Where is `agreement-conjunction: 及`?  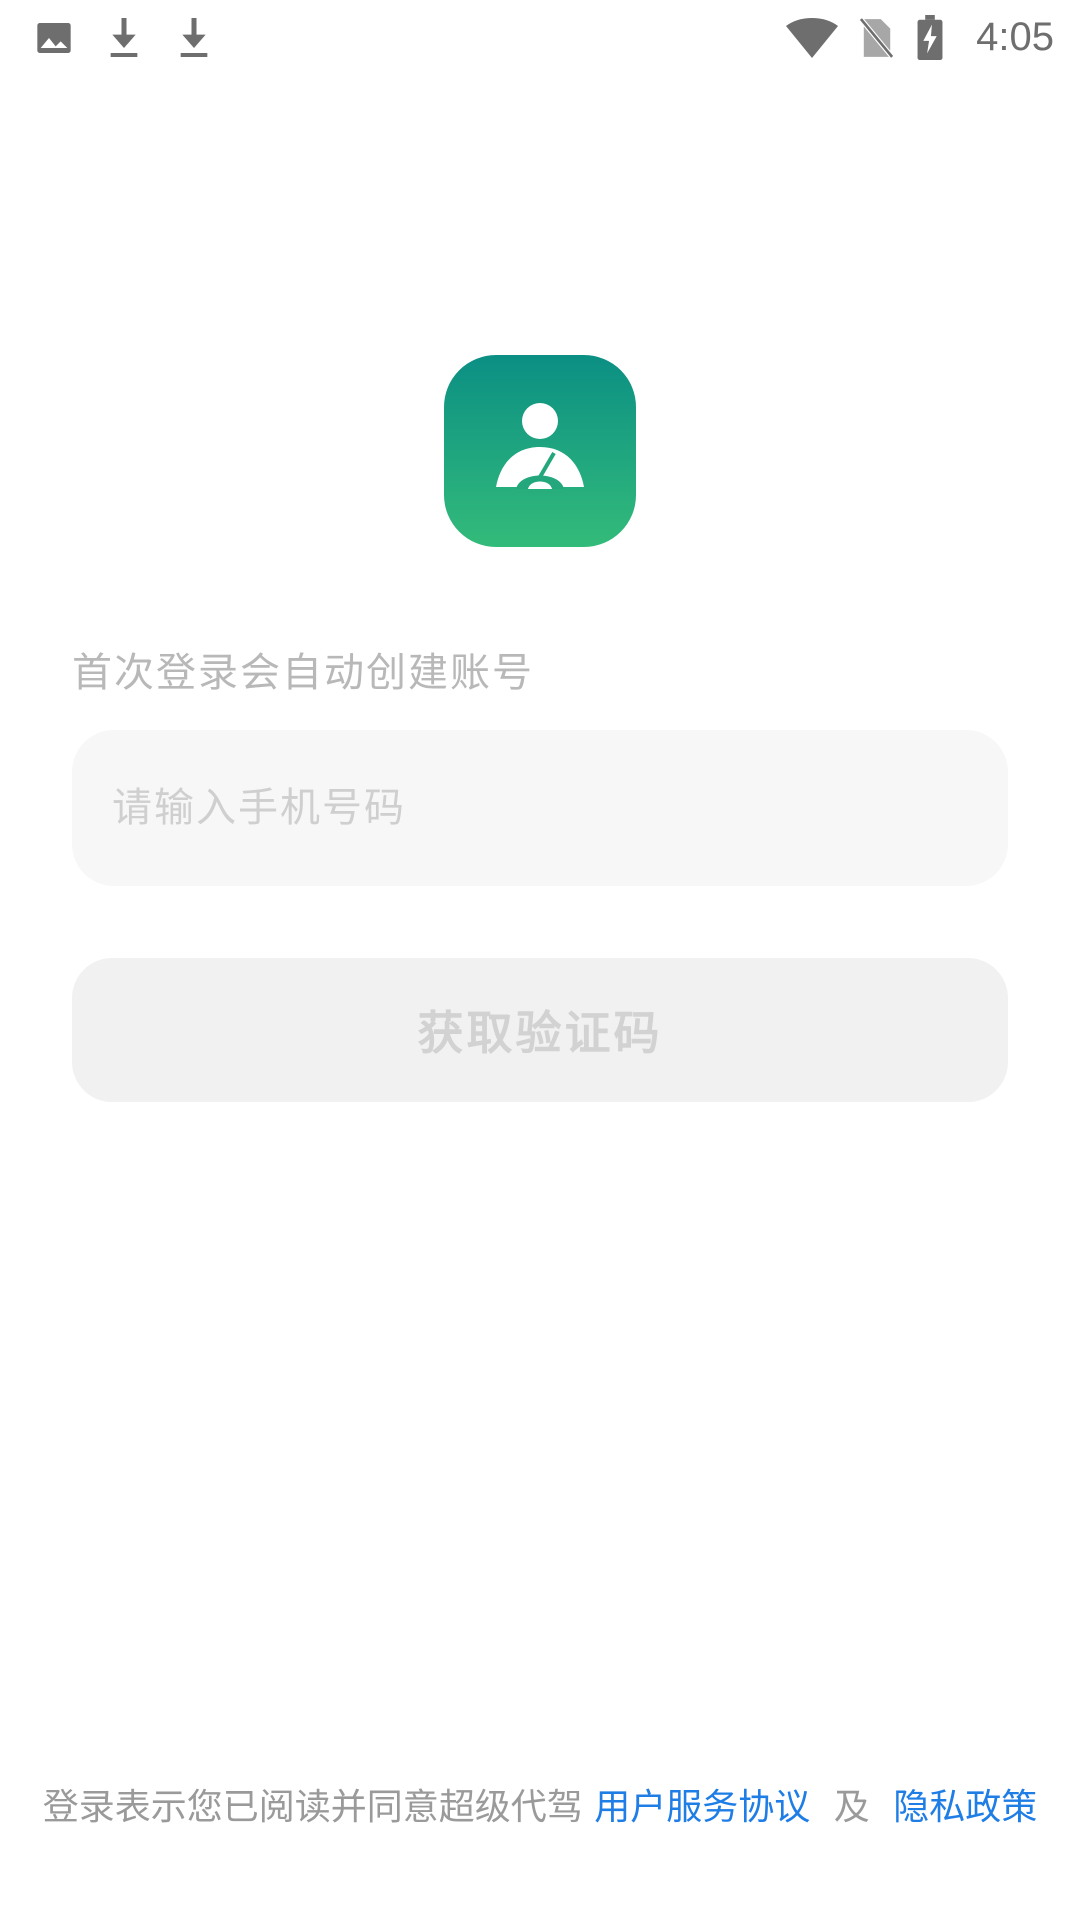
agreement-conjunction: 及 is located at coordinates (851, 1807).